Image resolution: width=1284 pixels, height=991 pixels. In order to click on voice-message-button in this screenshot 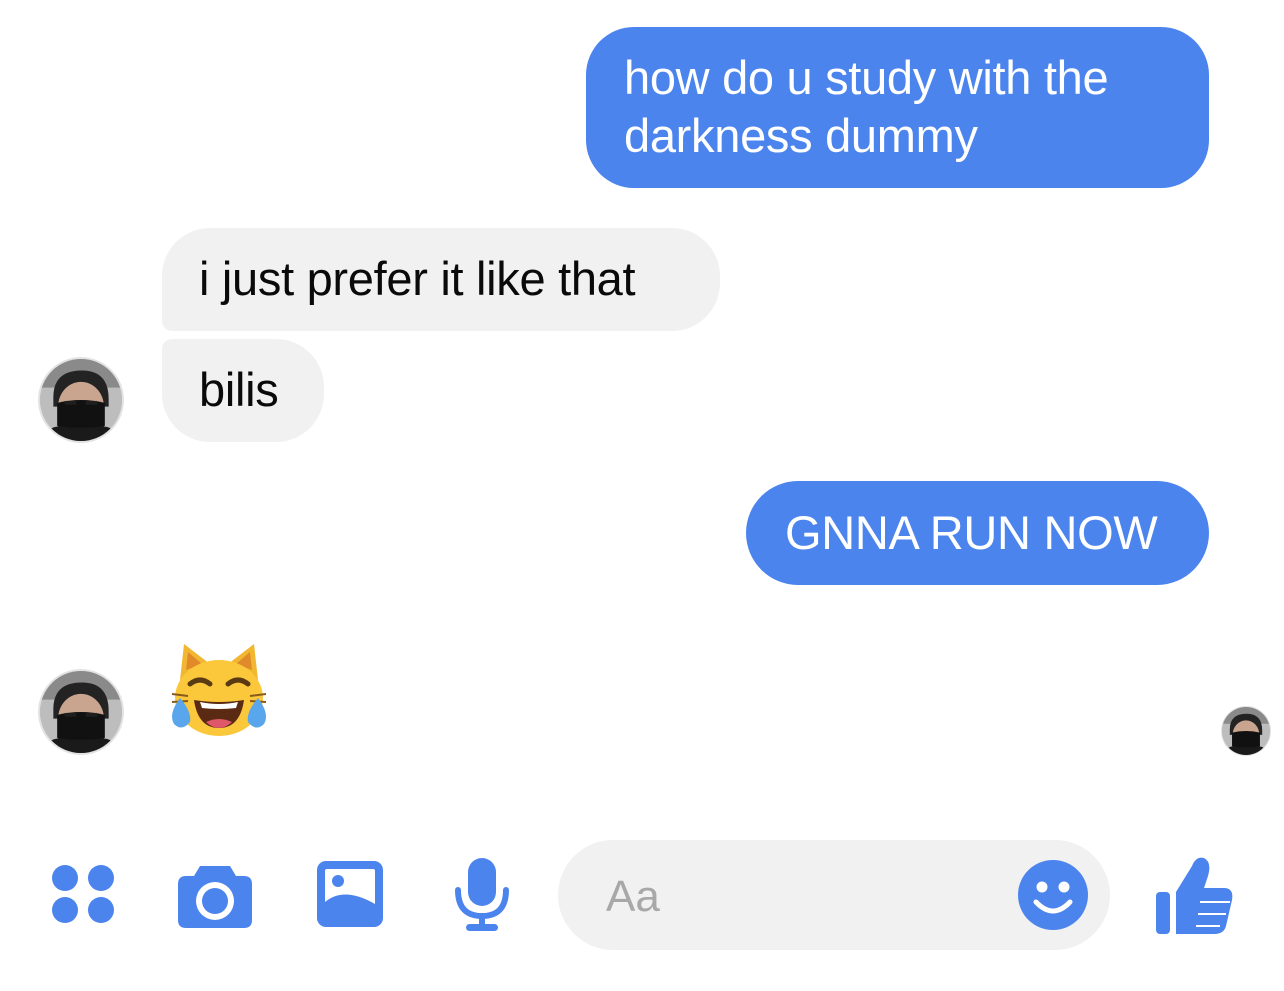, I will do `click(482, 895)`.